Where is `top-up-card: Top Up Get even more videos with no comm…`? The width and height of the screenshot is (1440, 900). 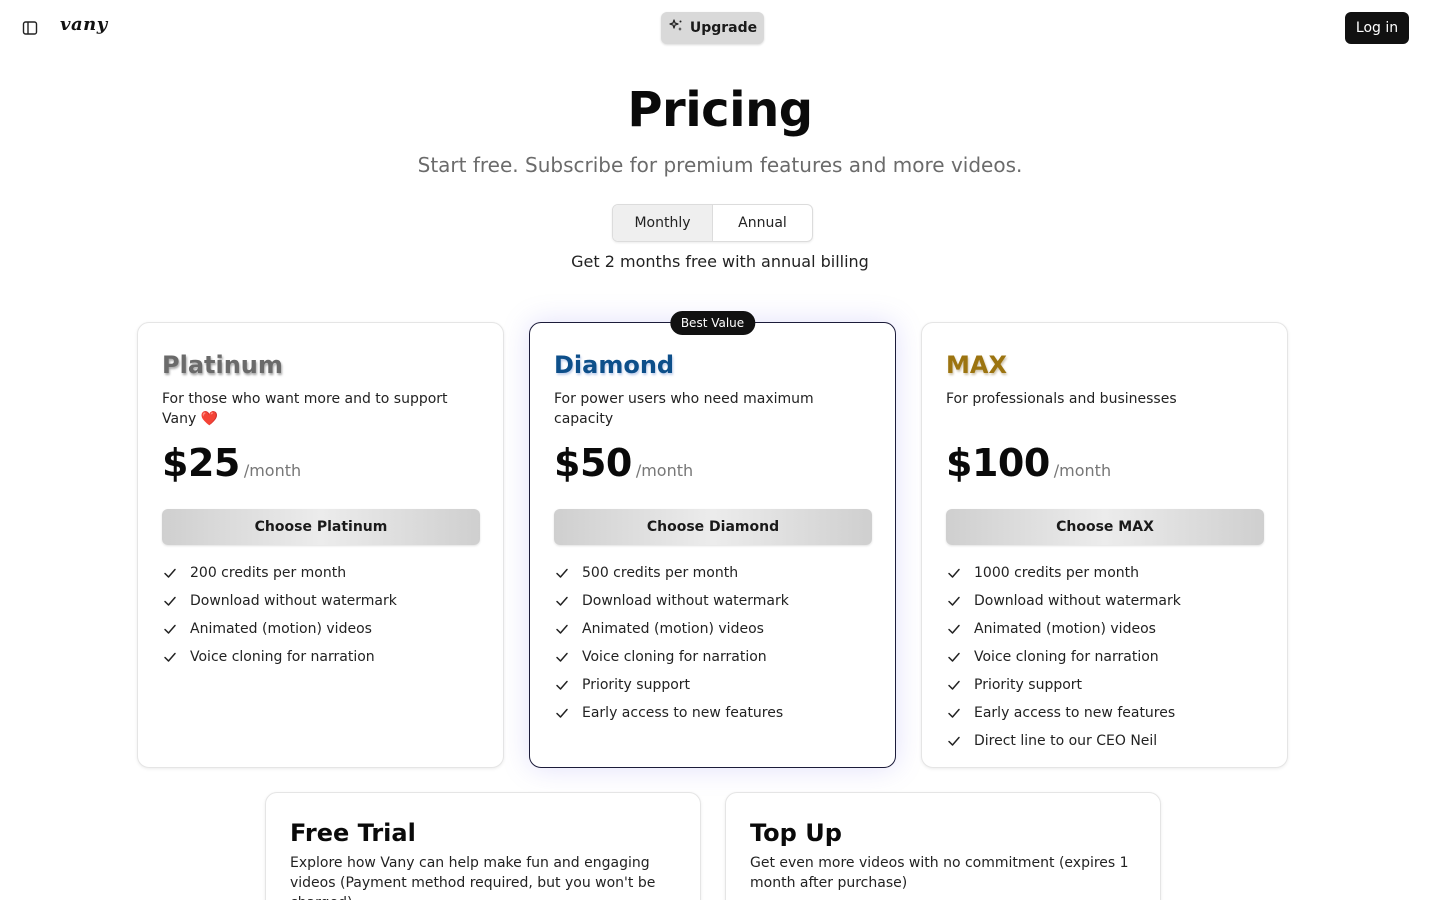 top-up-card: Top Up Get even more videos with no comm… is located at coordinates (943, 846).